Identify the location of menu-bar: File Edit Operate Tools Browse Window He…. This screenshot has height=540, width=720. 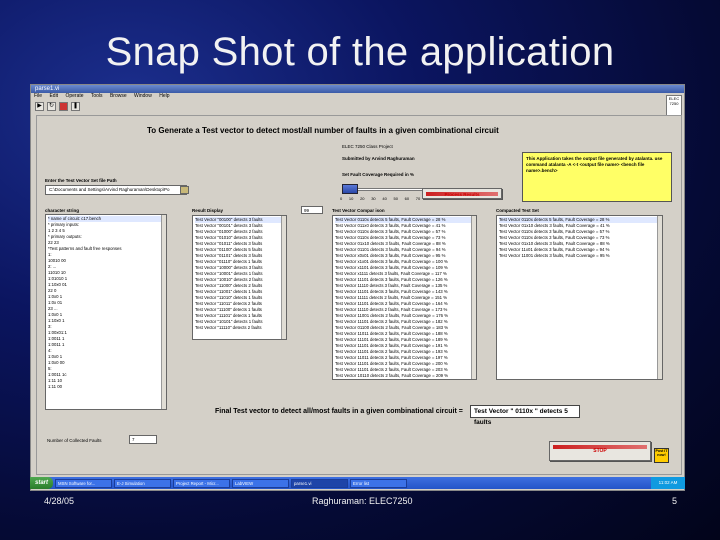
(357, 96).